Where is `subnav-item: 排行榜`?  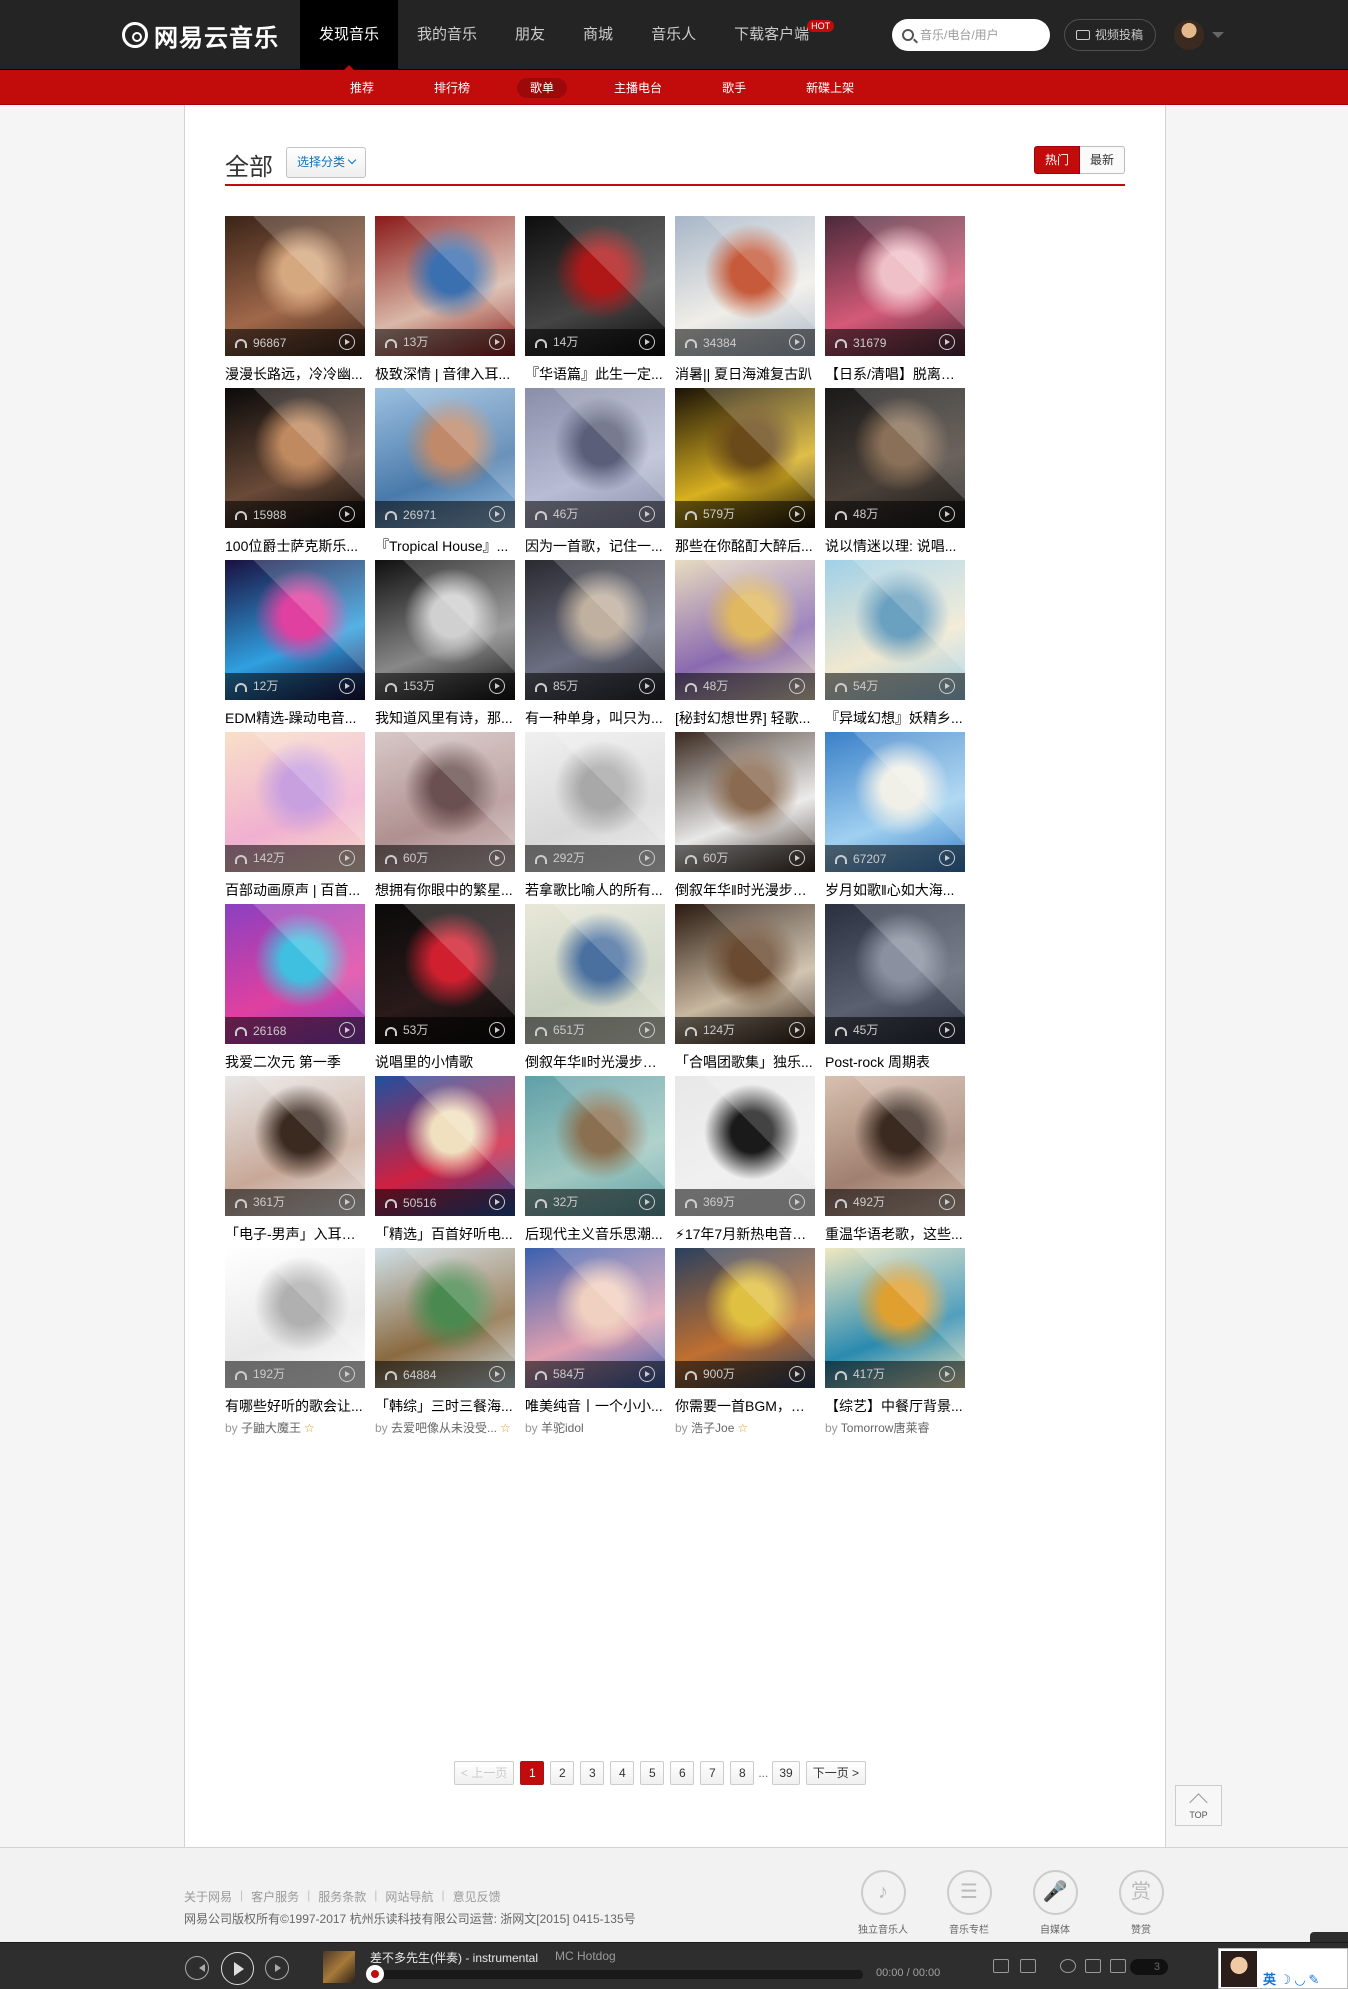 subnav-item: 排行榜 is located at coordinates (452, 88).